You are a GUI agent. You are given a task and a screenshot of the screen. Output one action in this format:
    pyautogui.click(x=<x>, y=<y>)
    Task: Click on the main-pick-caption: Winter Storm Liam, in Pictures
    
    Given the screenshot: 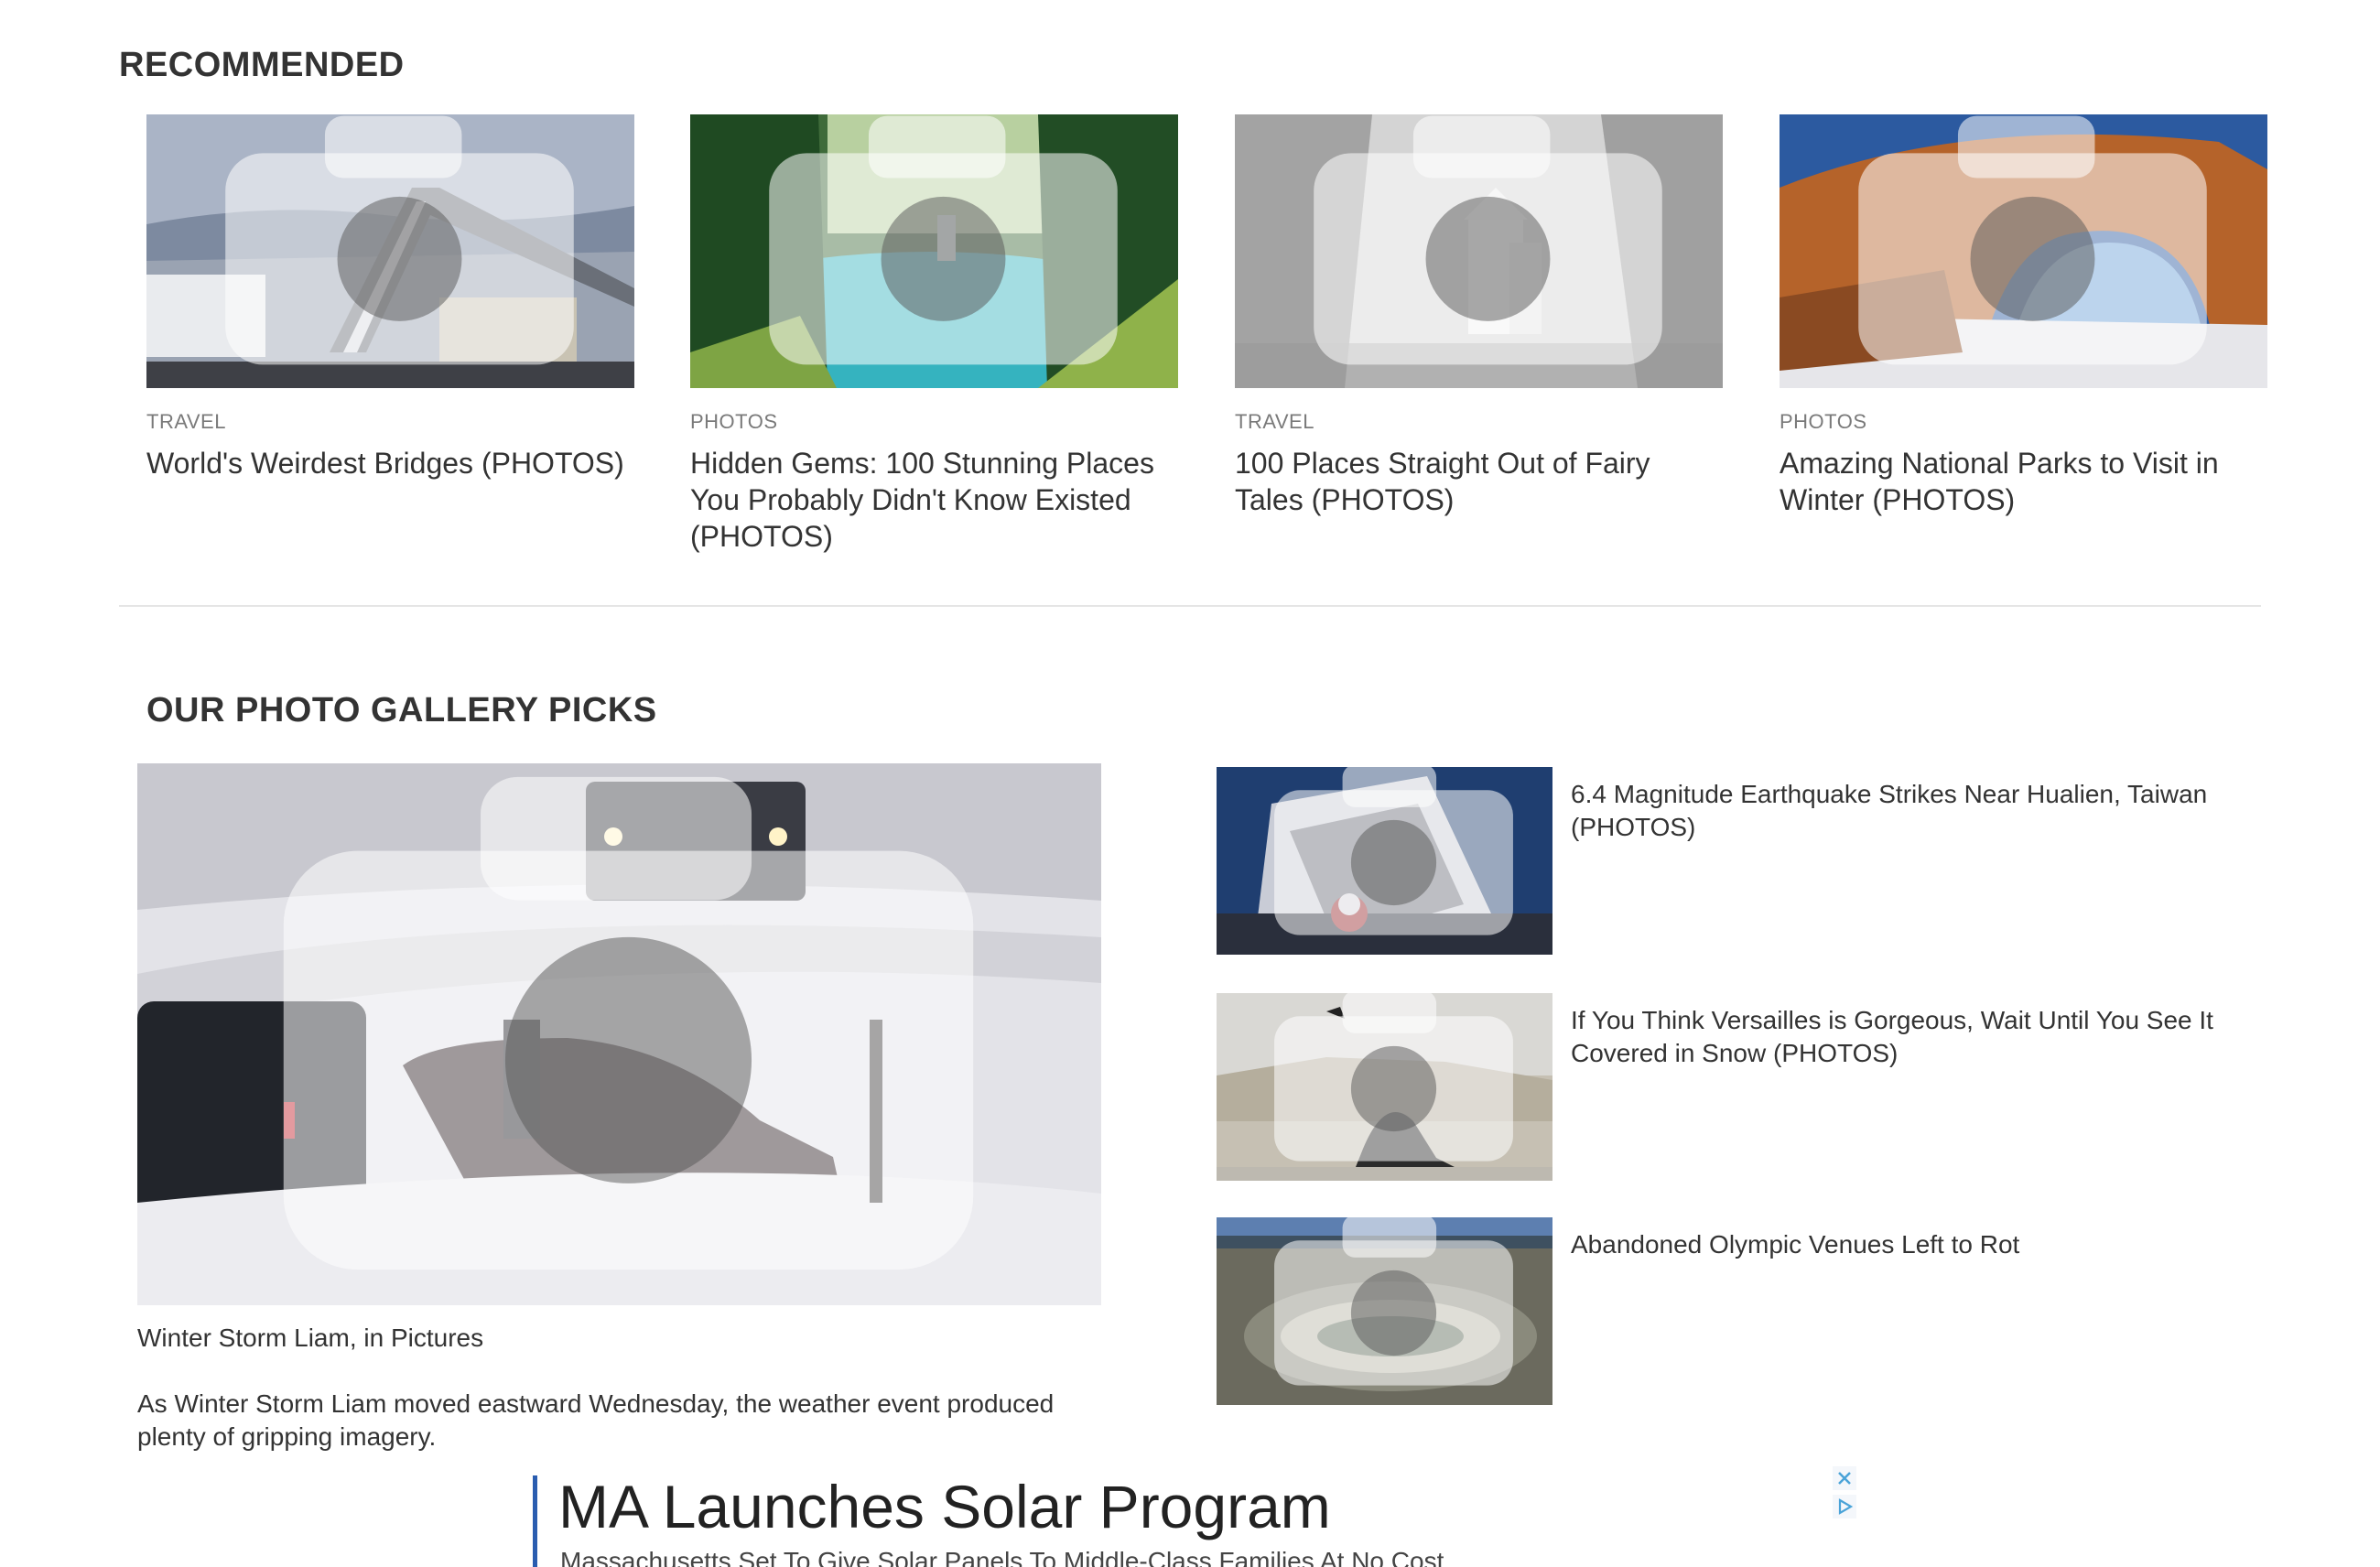 What is the action you would take?
    pyautogui.click(x=619, y=1338)
    